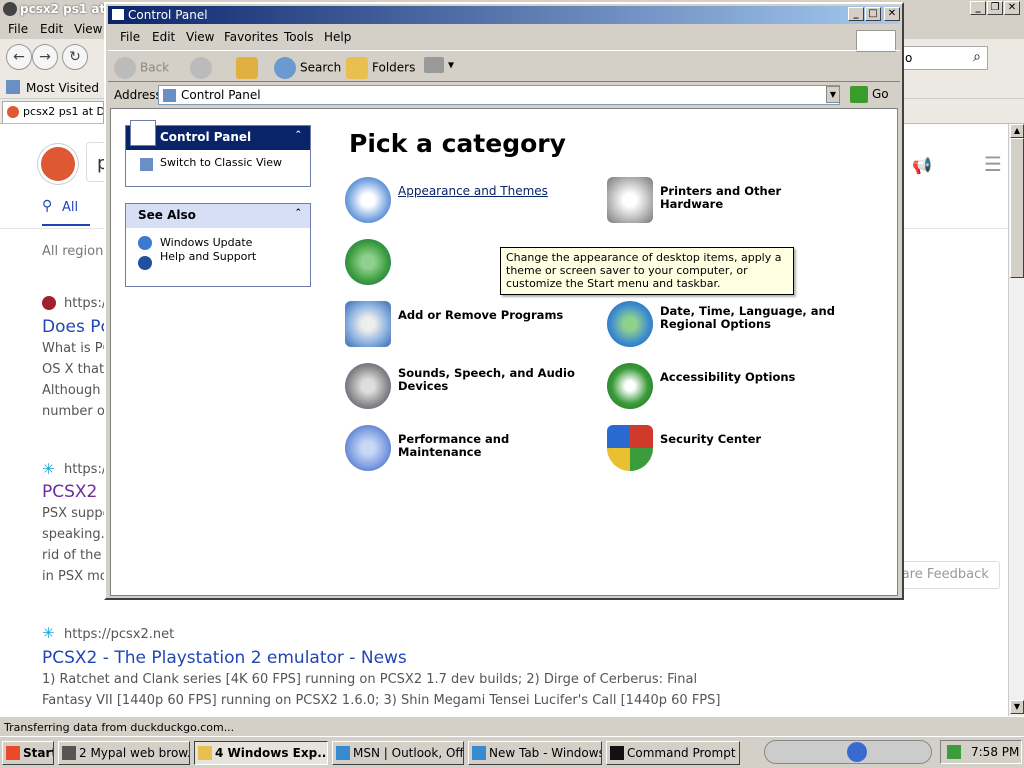 This screenshot has width=1024, height=768. I want to click on folder-up-icon, so click(247, 68).